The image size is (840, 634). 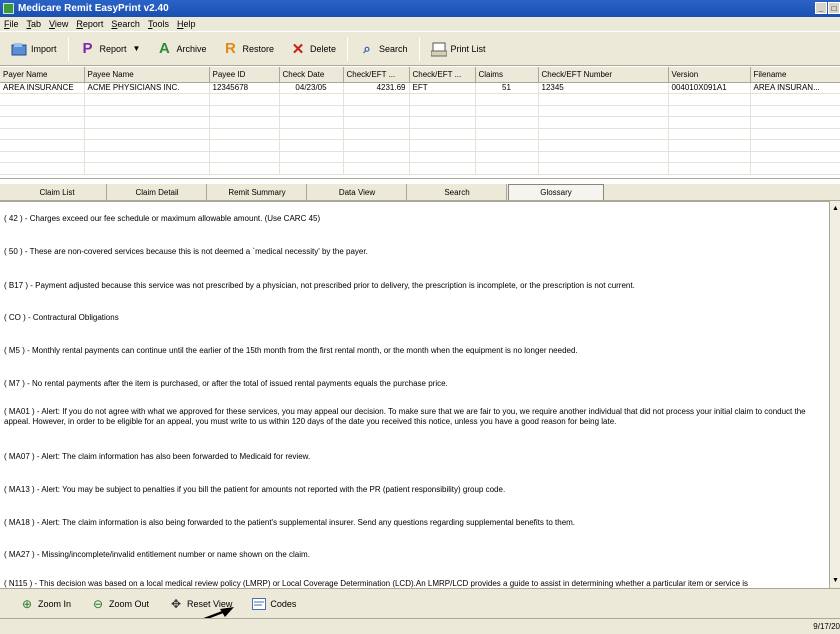 I want to click on column-header: Claims, so click(x=507, y=75).